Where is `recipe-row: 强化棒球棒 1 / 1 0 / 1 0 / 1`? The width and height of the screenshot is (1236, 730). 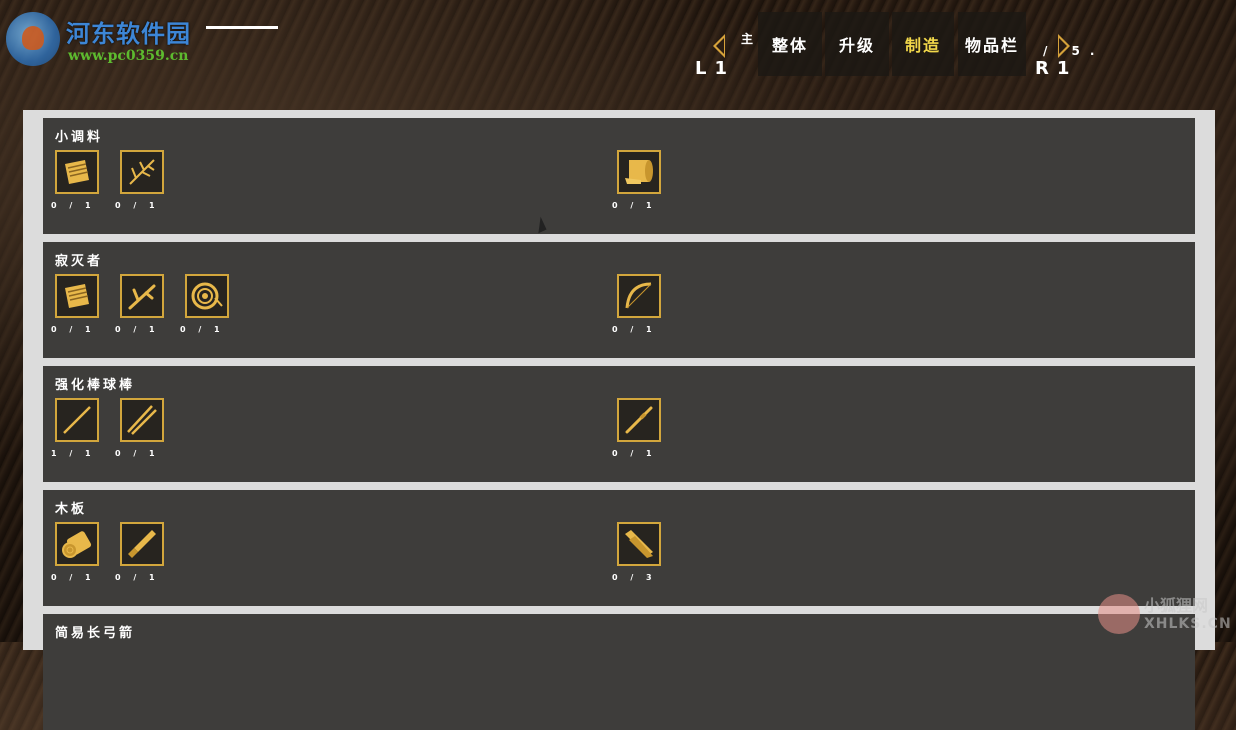 recipe-row: 强化棒球棒 1 / 1 0 / 1 0 / 1 is located at coordinates (619, 424).